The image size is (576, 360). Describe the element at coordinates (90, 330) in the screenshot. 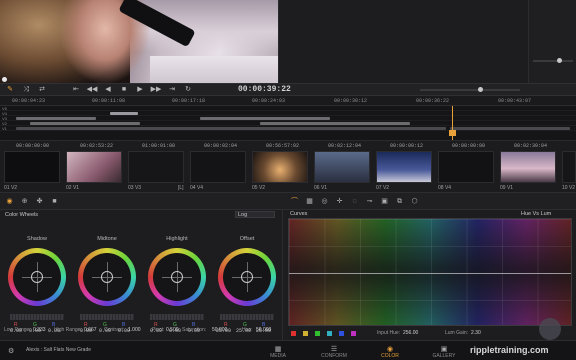

I see `high-range-value: 0.667` at that location.